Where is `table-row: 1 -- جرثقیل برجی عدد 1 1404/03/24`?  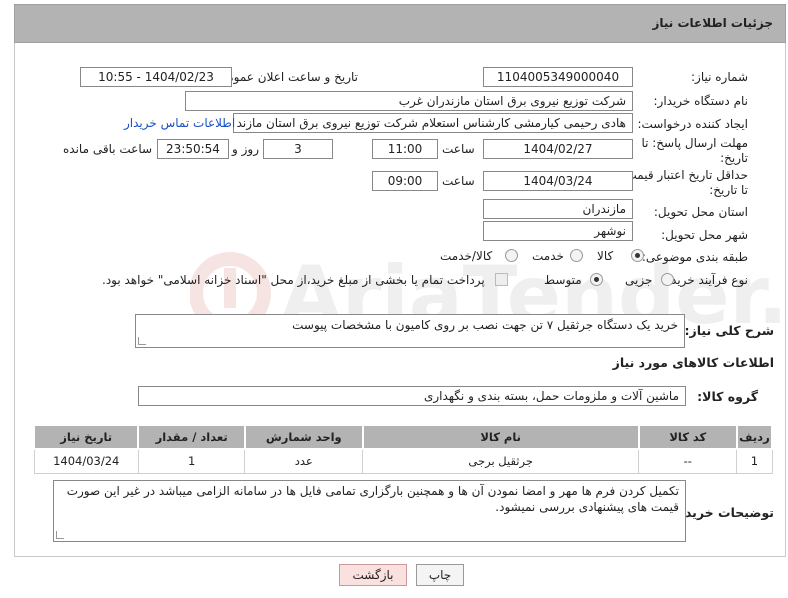 table-row: 1 -- جرثقیل برجی عدد 1 1404/03/24 is located at coordinates (403, 461).